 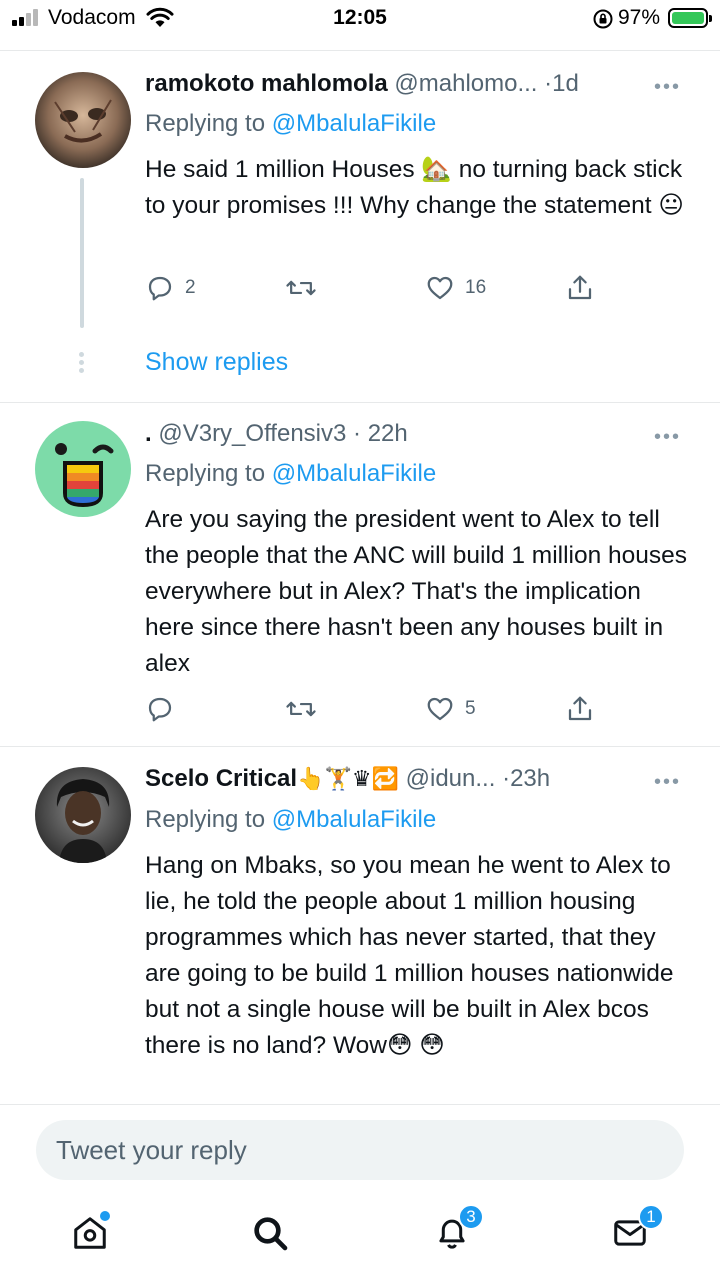 I want to click on reply-button, so click(x=165, y=709).